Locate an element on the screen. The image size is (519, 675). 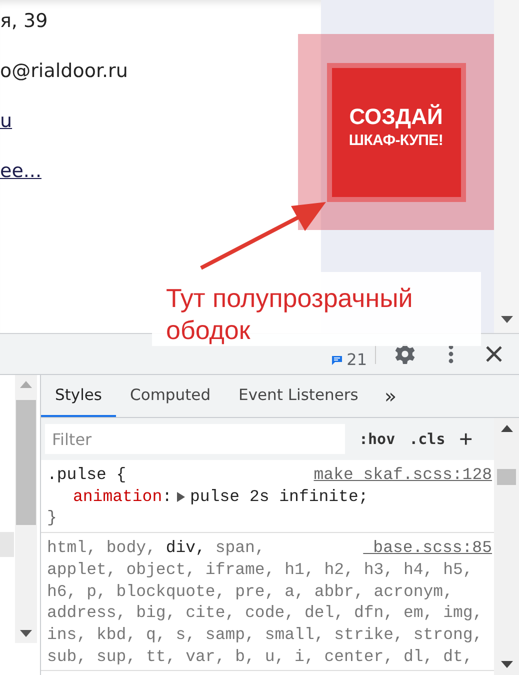
css-selector: sub, sup, tt, var, b, u, i, center, dl, dt, is located at coordinates (260, 657).